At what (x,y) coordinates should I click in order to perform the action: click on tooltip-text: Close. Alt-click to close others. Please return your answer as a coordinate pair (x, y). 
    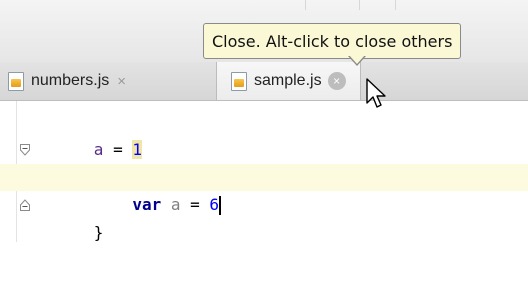
    Looking at the image, I should click on (332, 41).